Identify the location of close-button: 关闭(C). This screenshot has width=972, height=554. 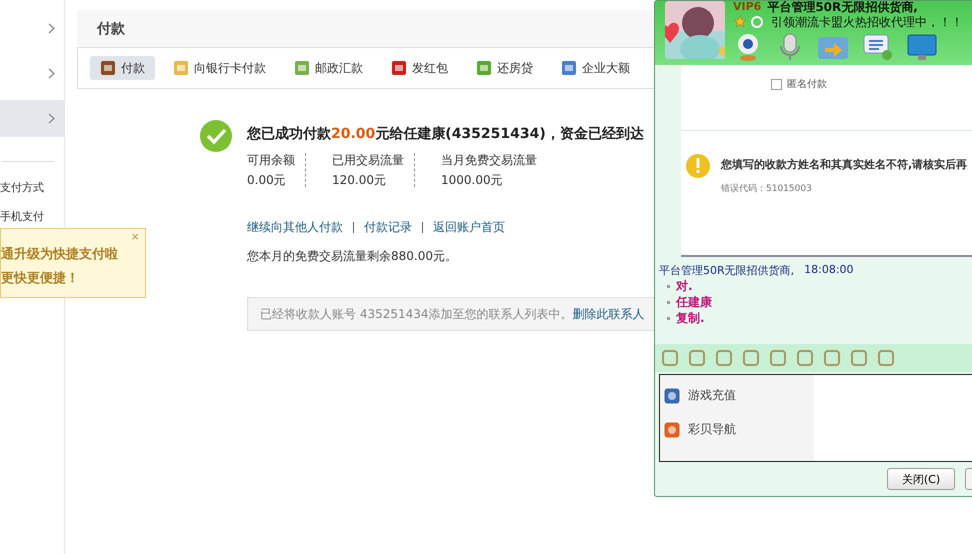
(921, 479).